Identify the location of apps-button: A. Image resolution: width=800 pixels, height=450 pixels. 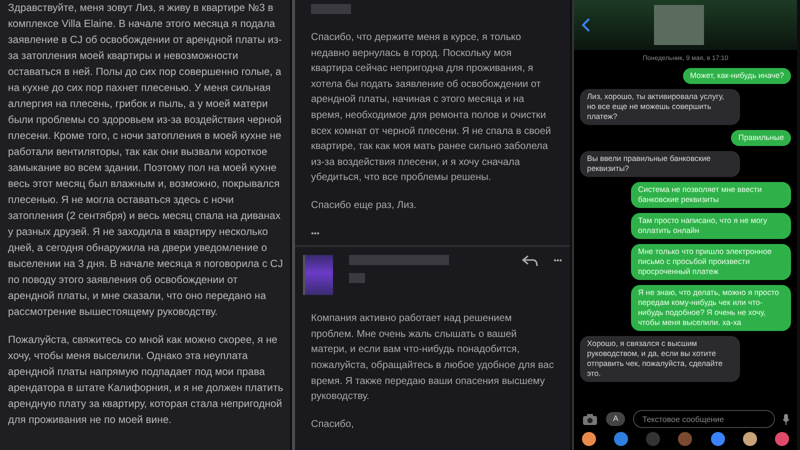
(616, 419).